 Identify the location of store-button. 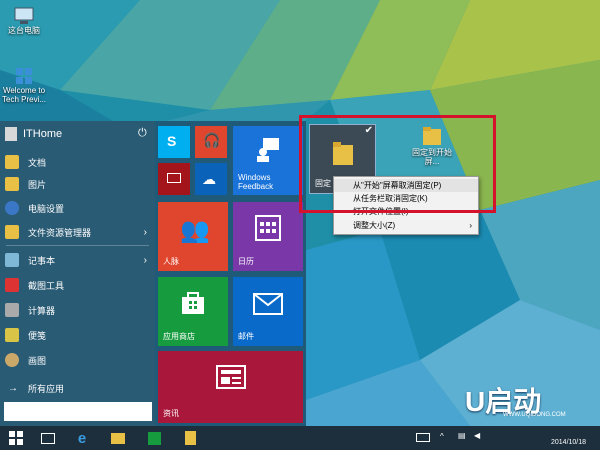
(154, 438).